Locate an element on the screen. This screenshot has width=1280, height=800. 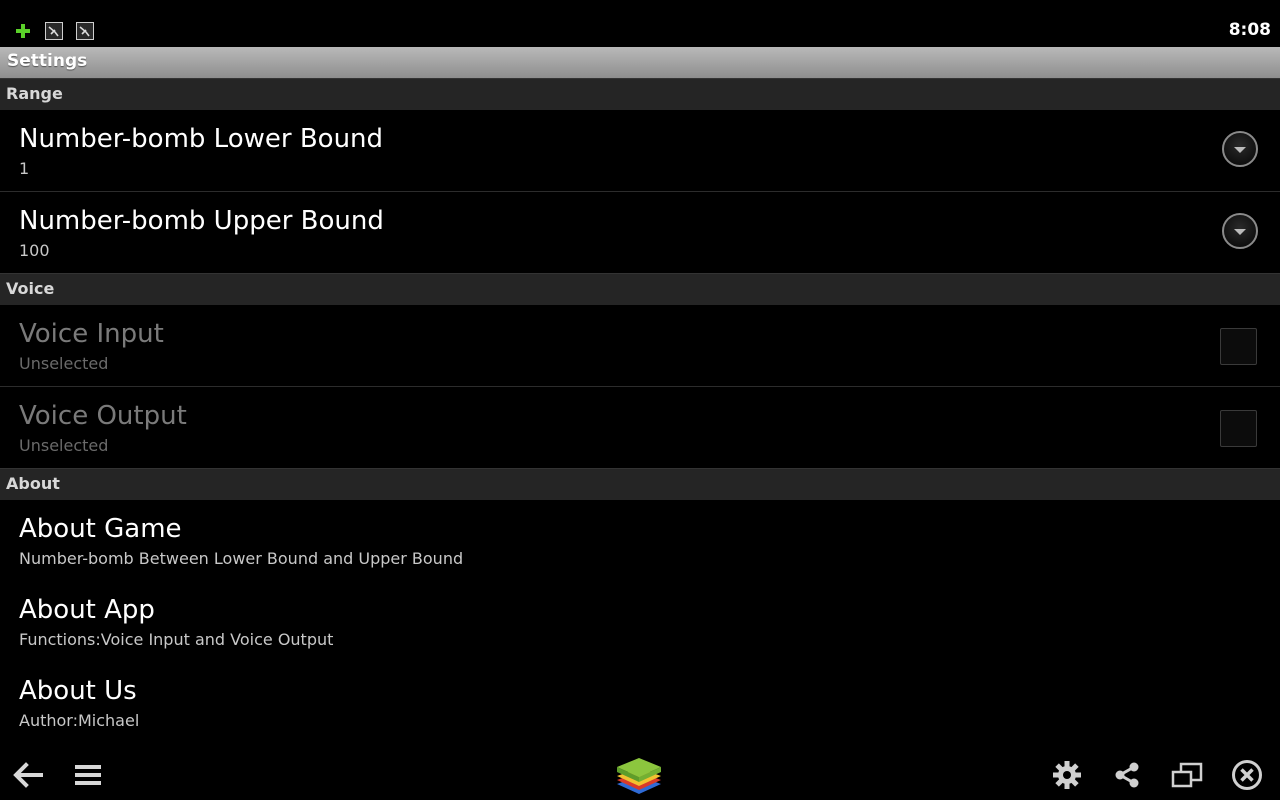
pref-summary: Author:Michael is located at coordinates (79, 720).